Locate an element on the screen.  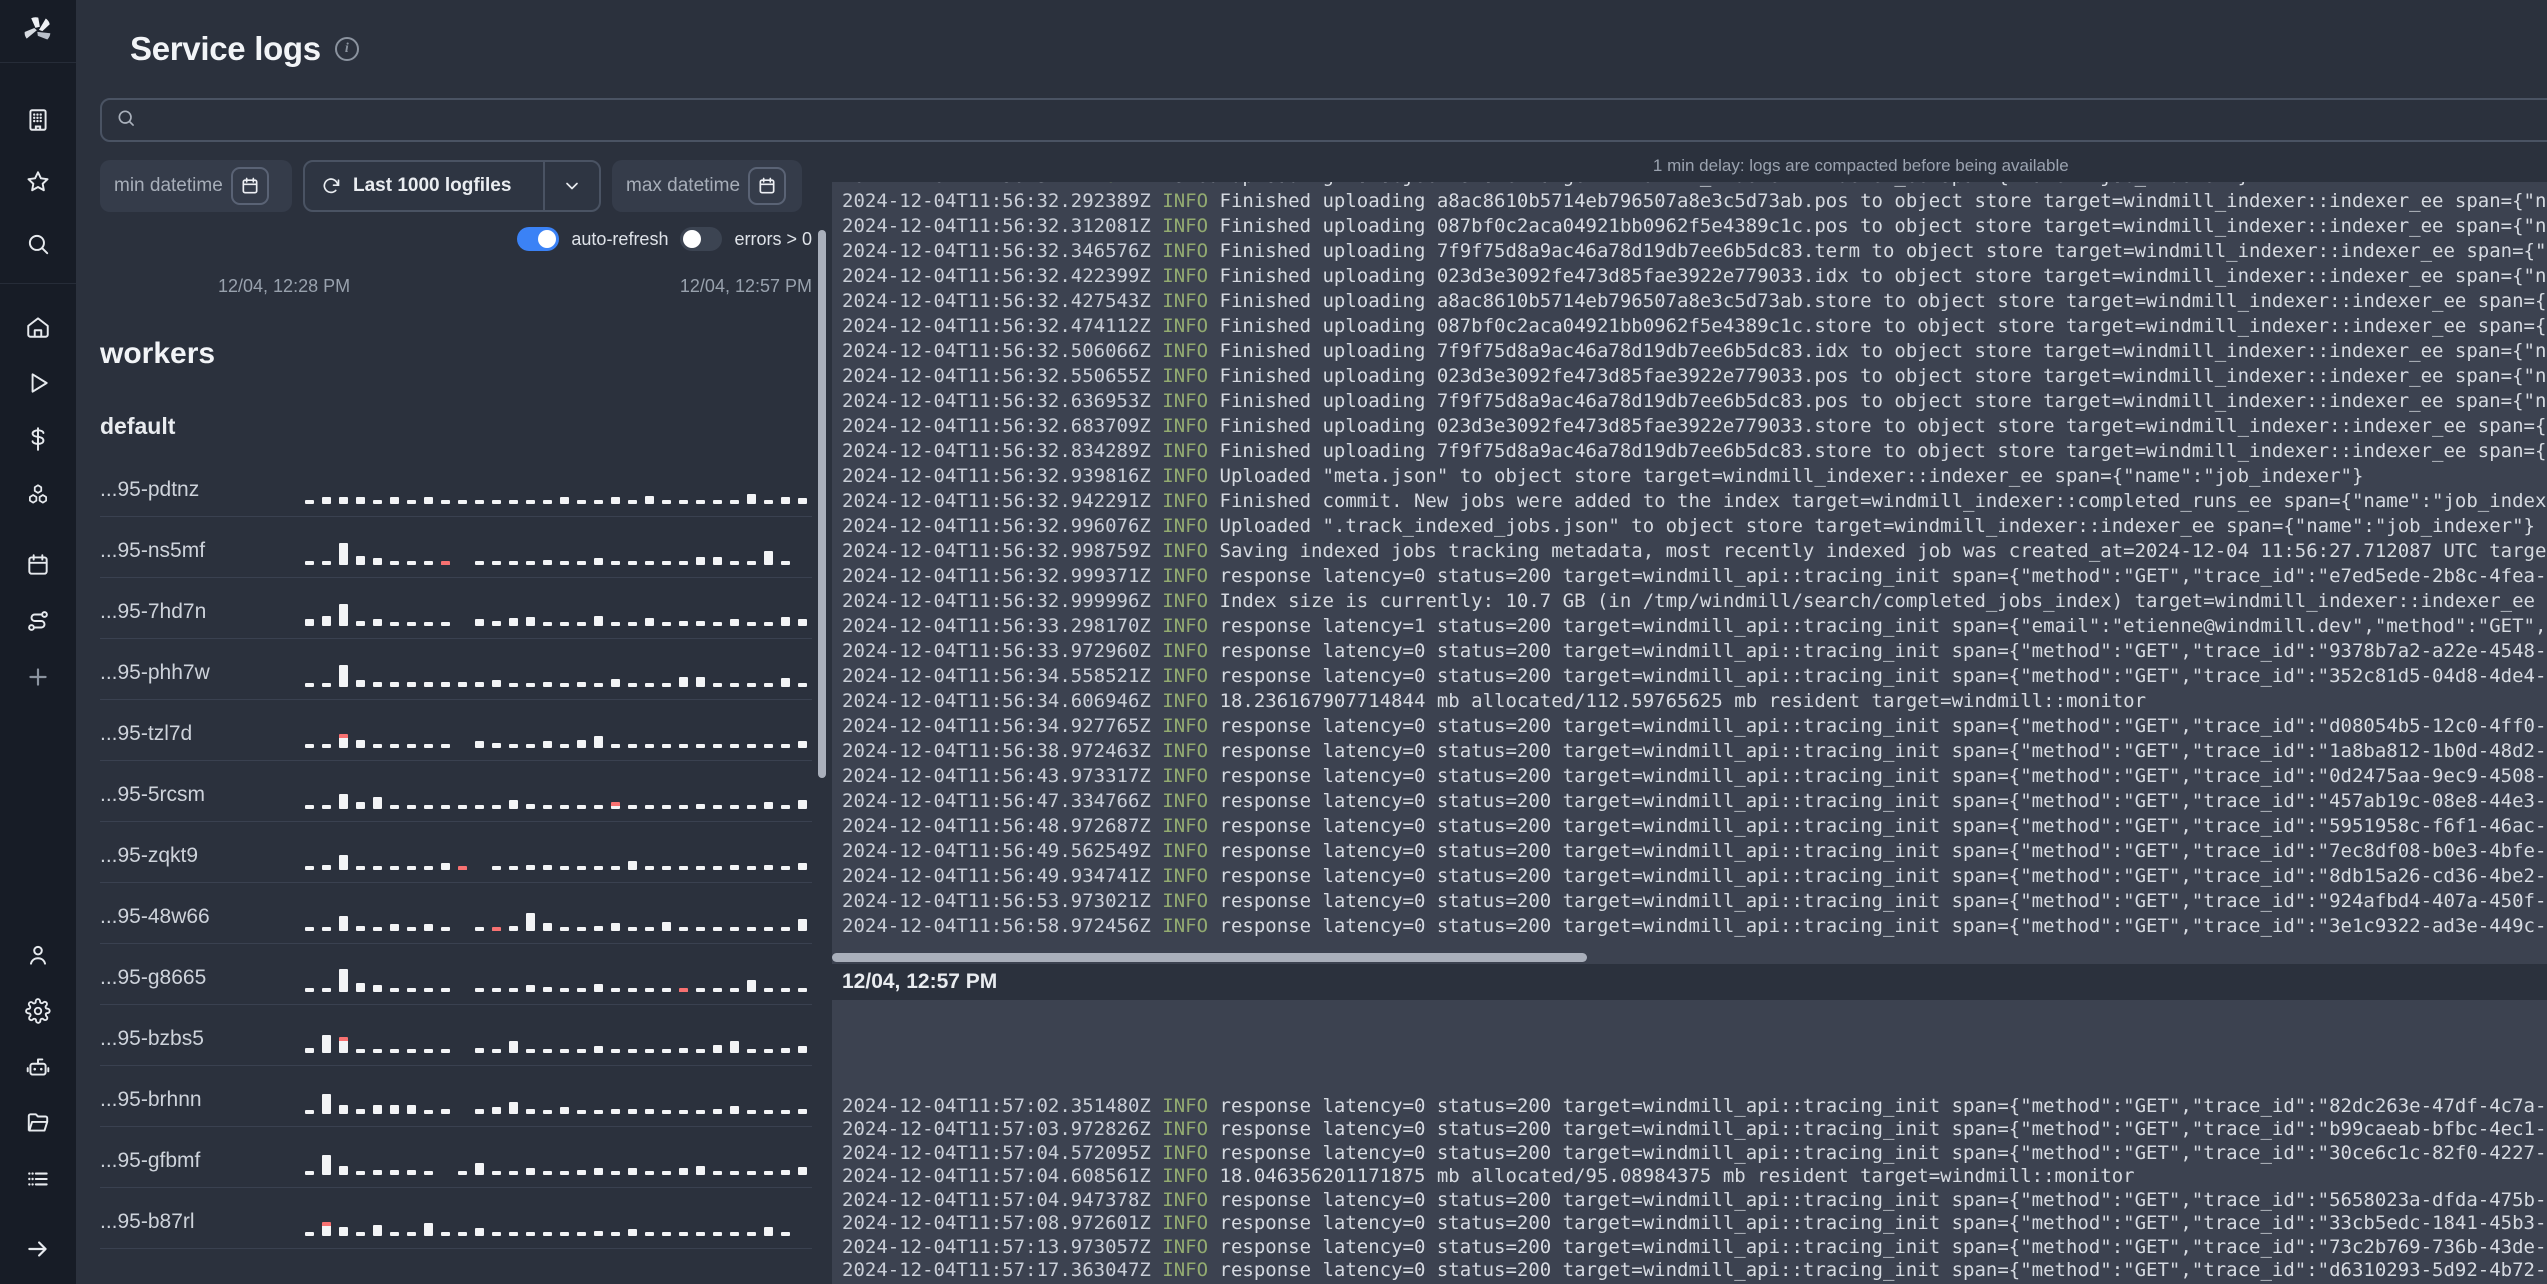
worker-row: ...95-brhnn is located at coordinates (456, 1096).